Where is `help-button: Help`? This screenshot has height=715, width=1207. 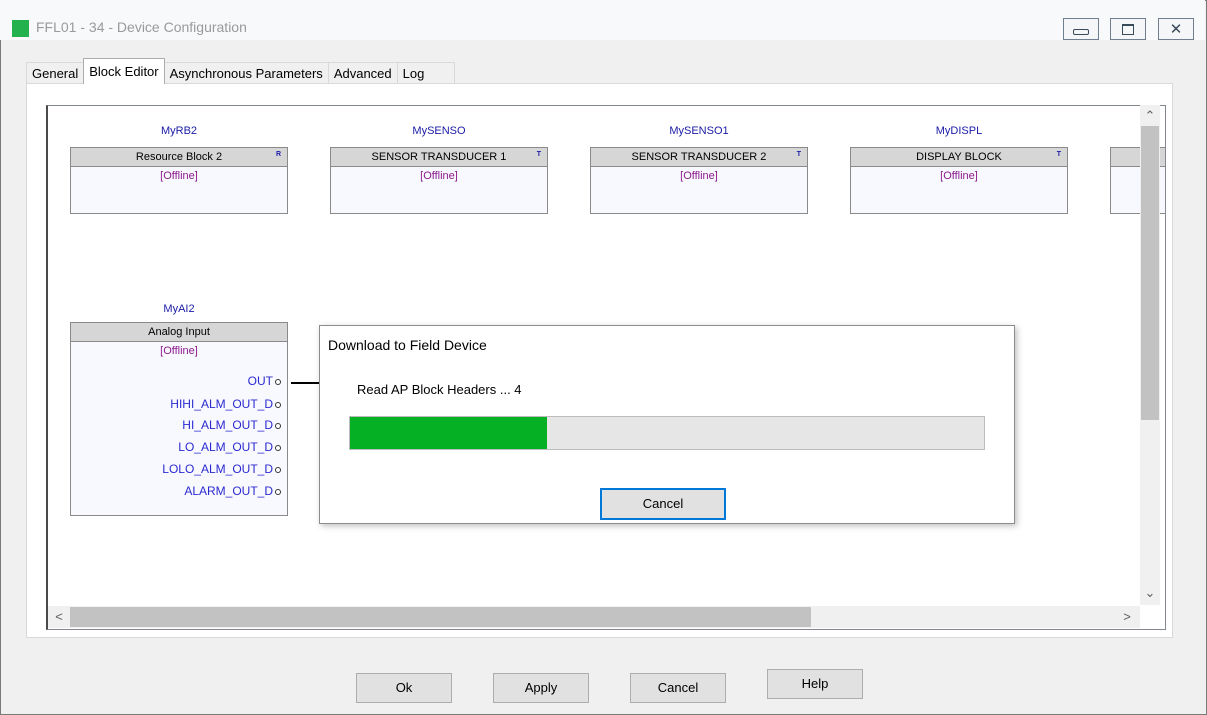
help-button: Help is located at coordinates (815, 684).